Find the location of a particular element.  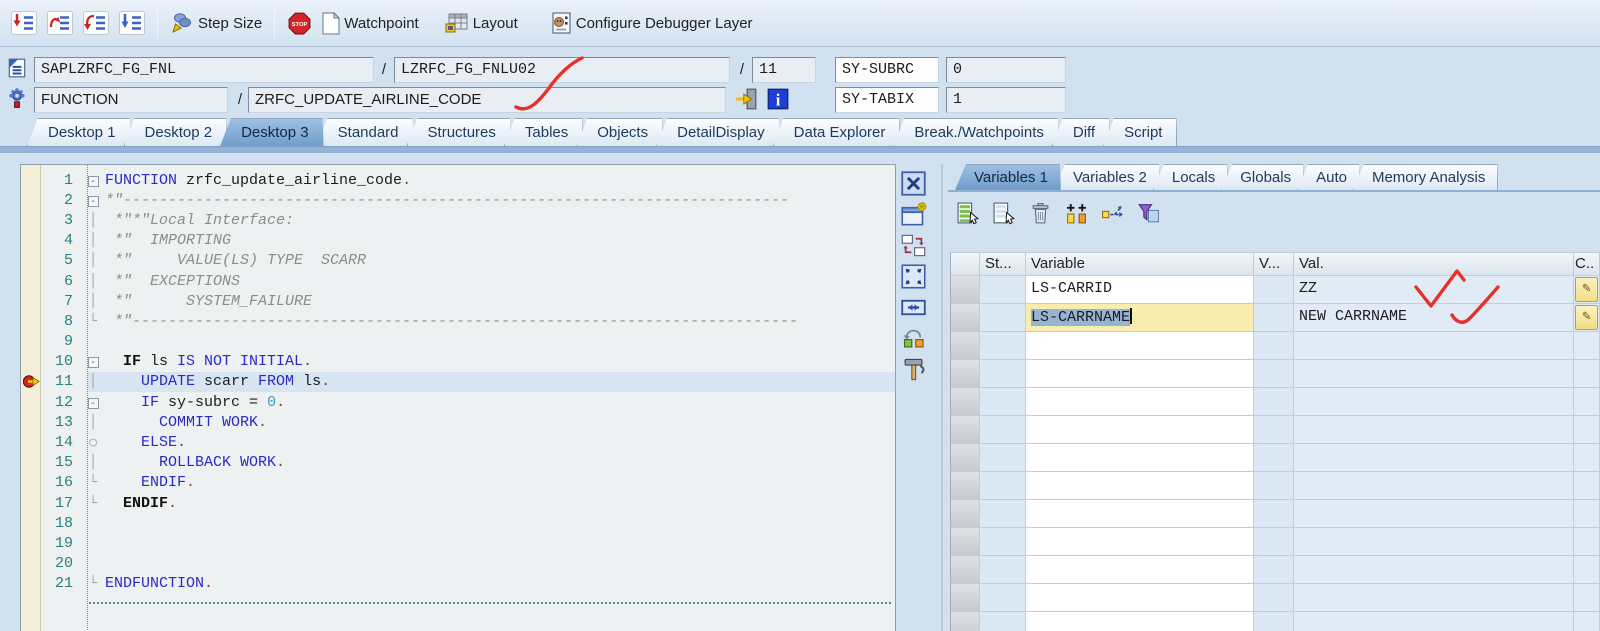

desktop-tab-detaildisplay: DetailDisplay is located at coordinates (718, 132).